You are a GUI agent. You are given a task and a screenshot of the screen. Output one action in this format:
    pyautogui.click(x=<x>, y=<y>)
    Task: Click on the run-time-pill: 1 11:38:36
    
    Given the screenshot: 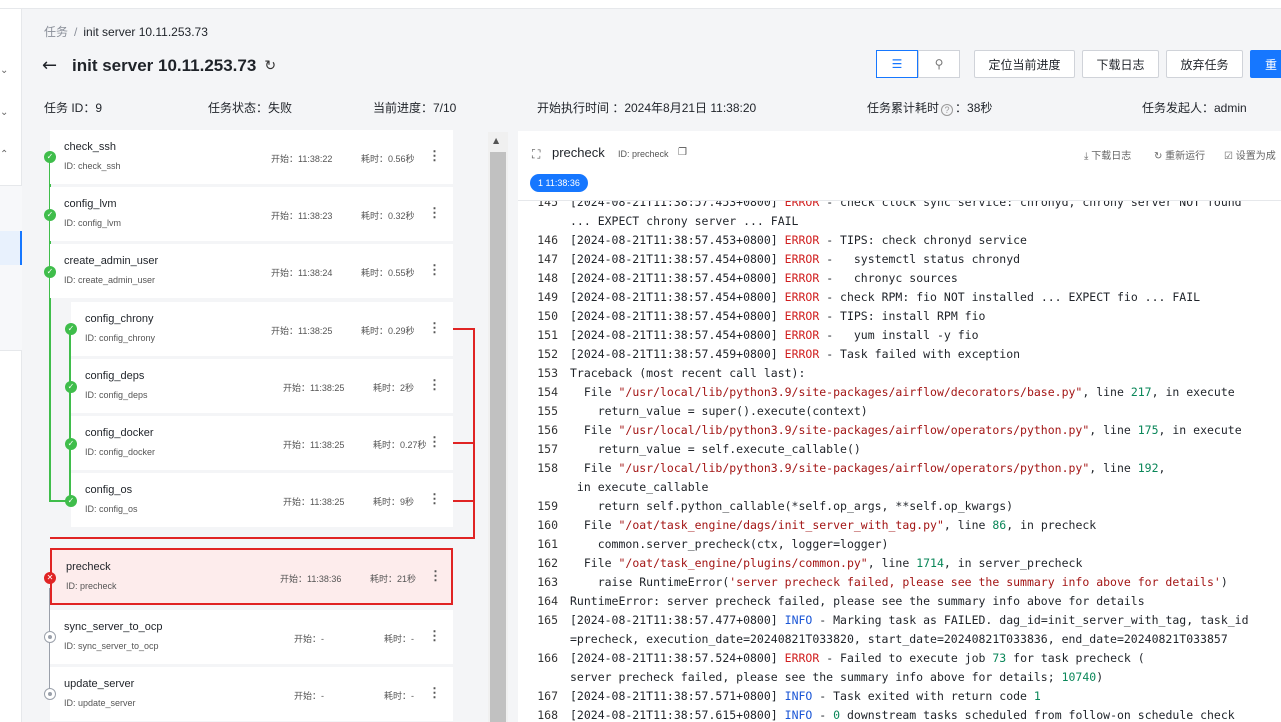 What is the action you would take?
    pyautogui.click(x=559, y=183)
    